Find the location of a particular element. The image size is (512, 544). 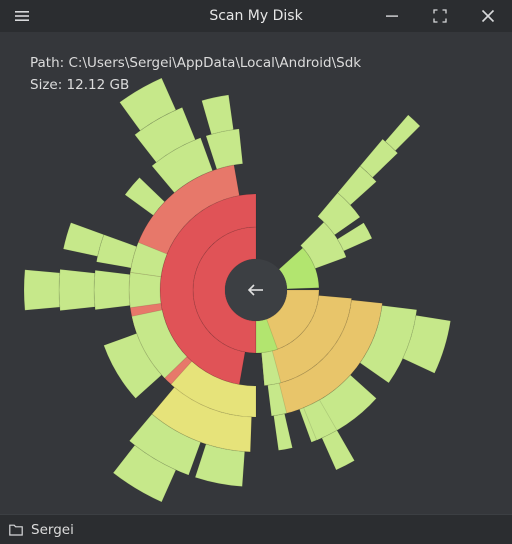

status-folder-label: Sergei is located at coordinates (52, 530).